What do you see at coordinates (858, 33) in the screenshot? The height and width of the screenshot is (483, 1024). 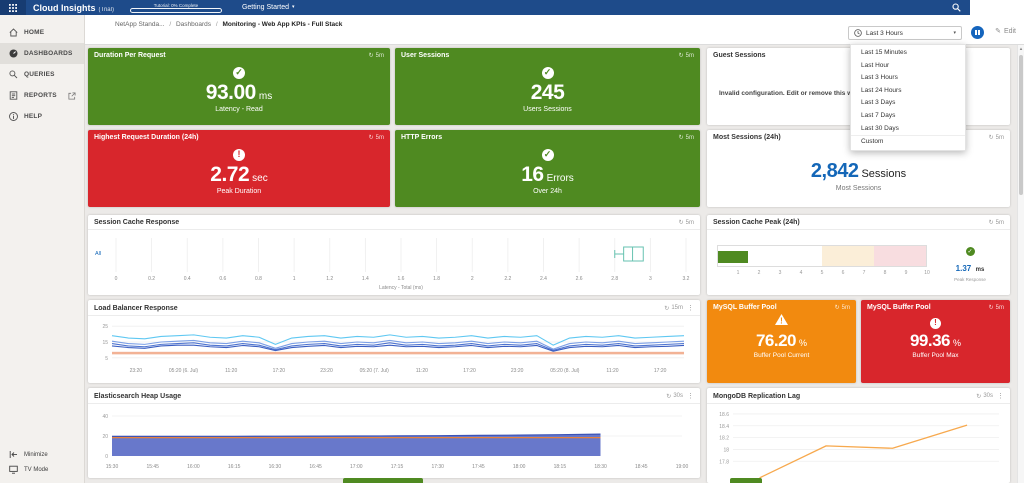 I see `clock-icon` at bounding box center [858, 33].